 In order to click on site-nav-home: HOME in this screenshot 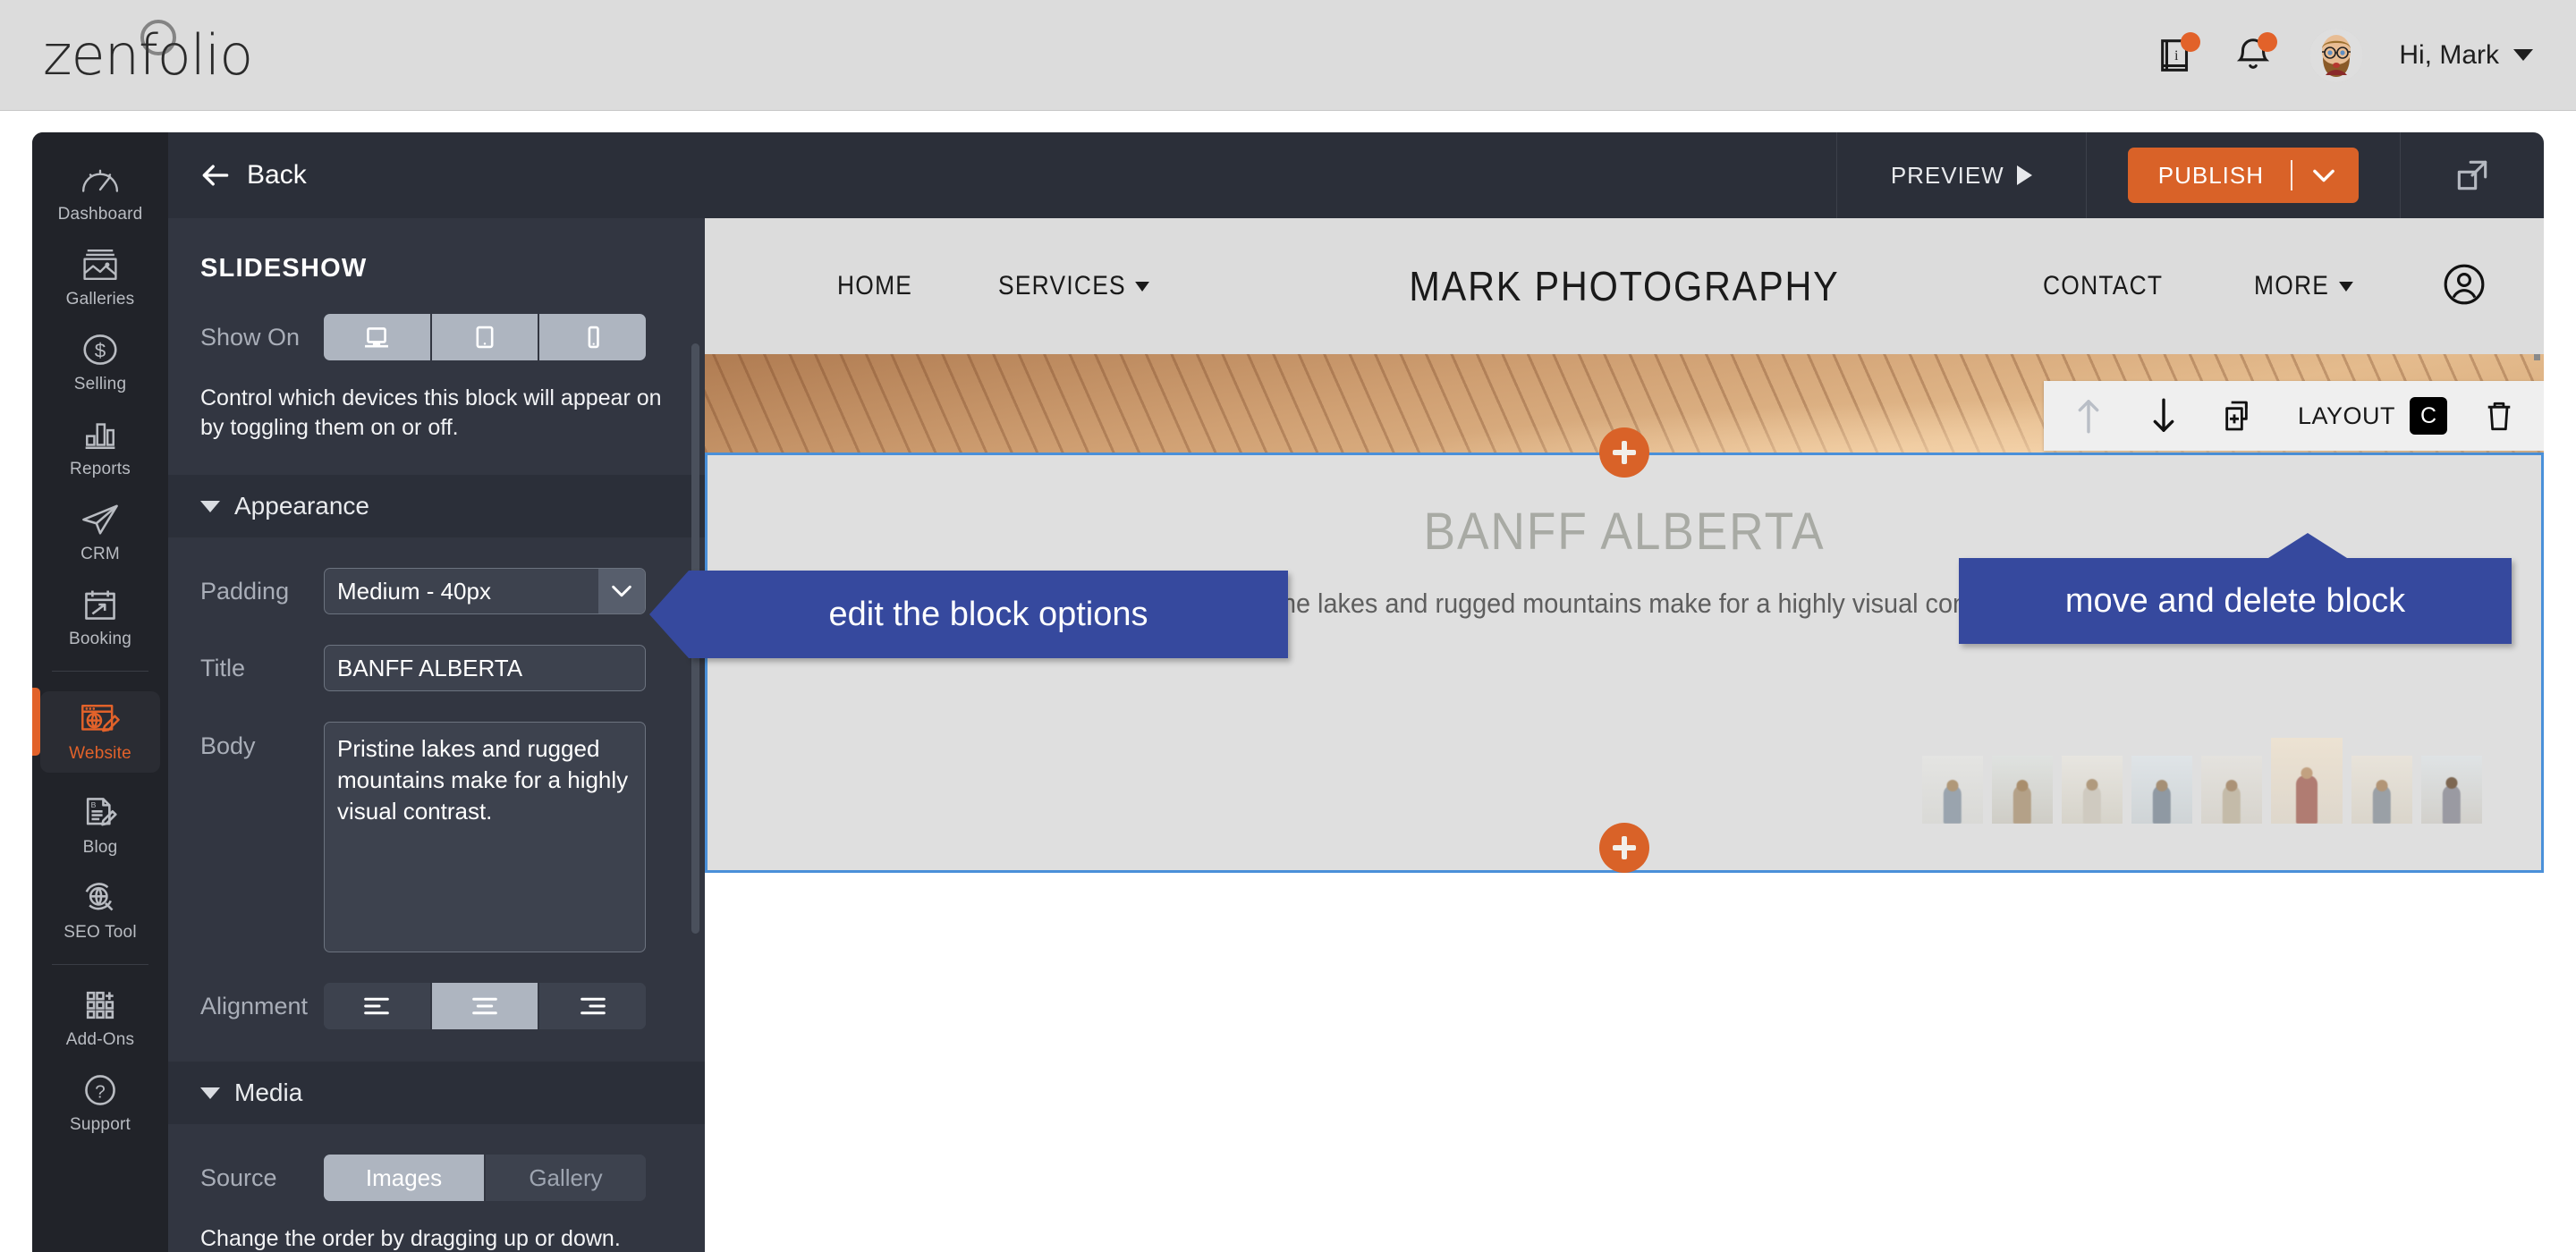, I will do `click(874, 286)`.